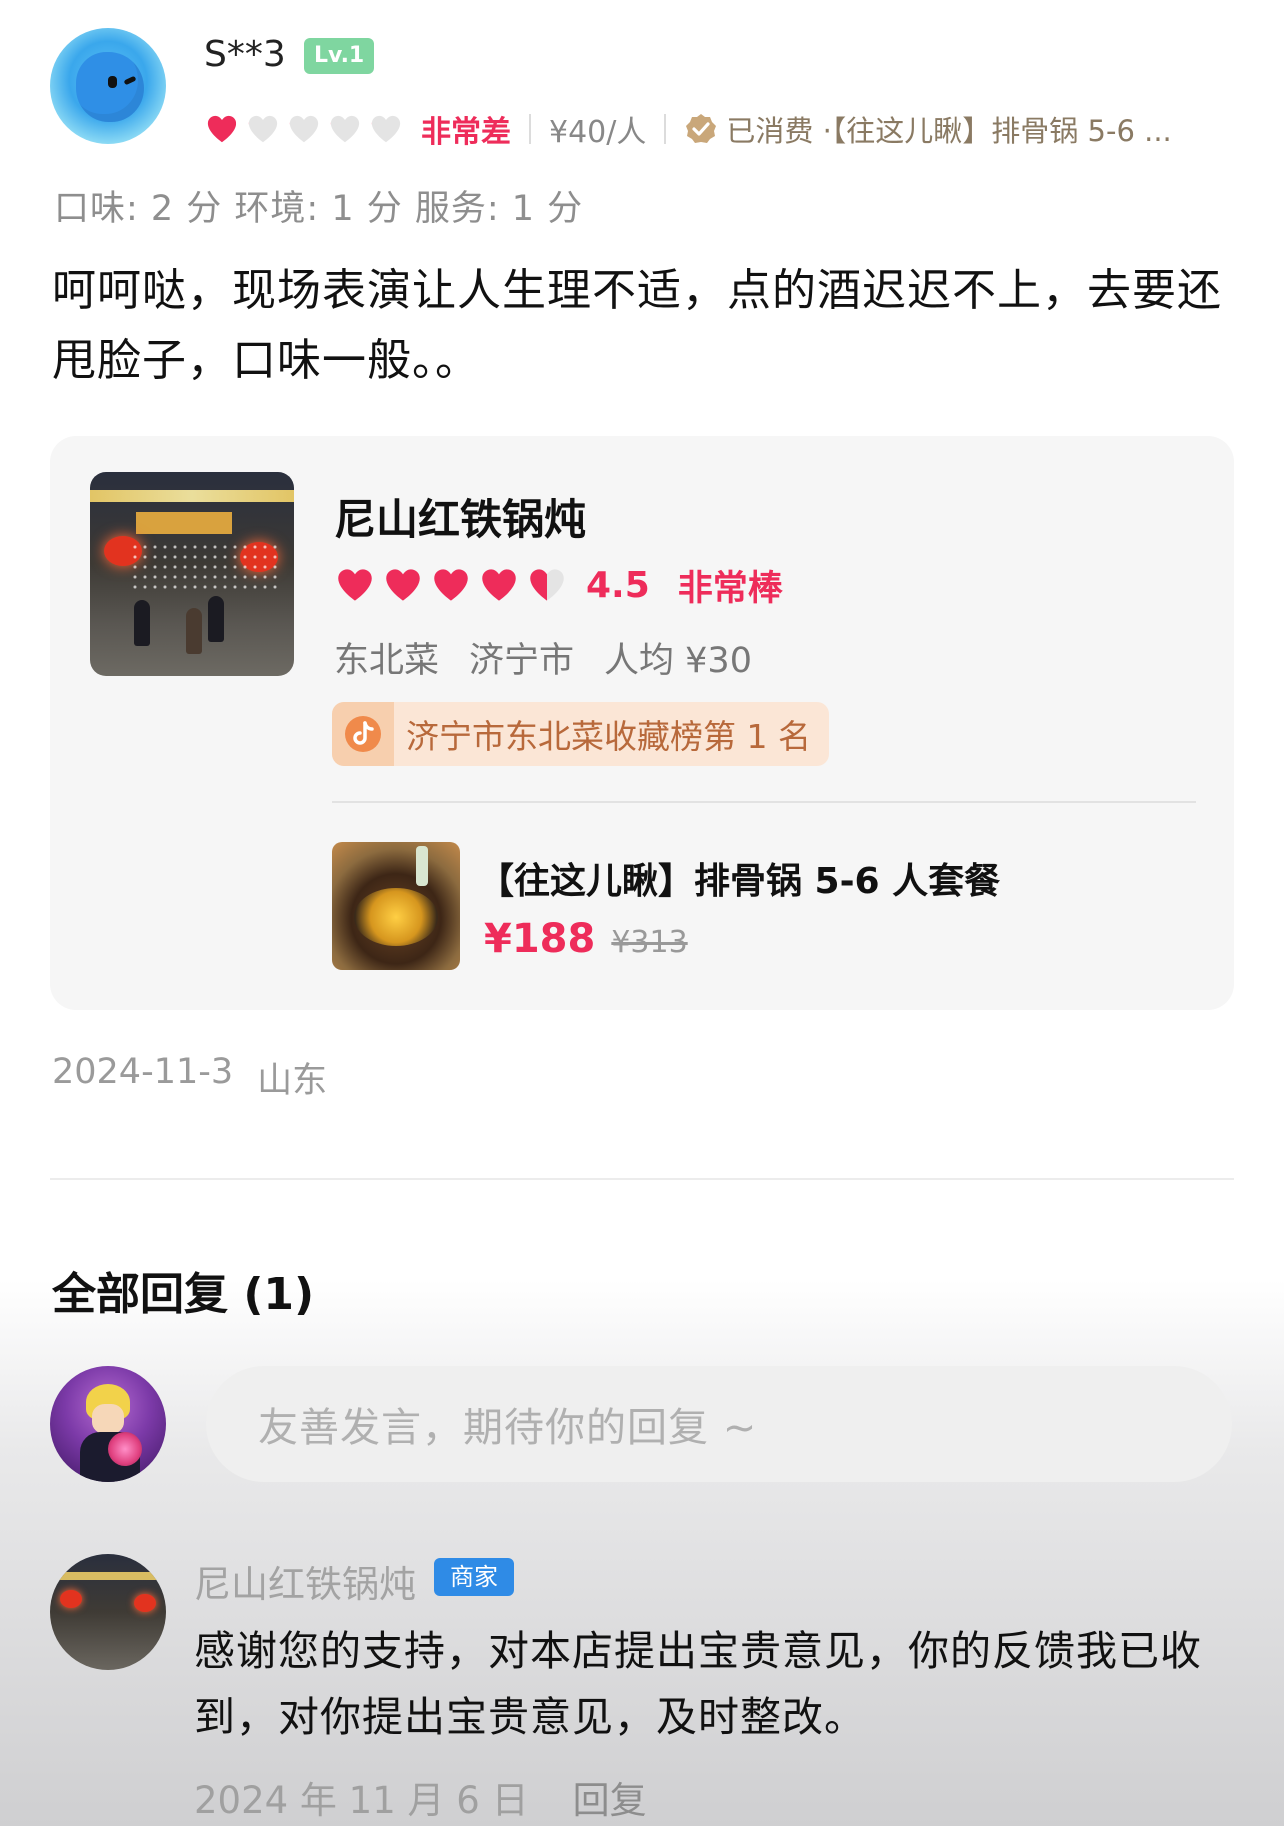 The width and height of the screenshot is (1284, 1826). What do you see at coordinates (508, 1428) in the screenshot?
I see `reply-input-placeholder: 友善发言，期待你的回复 ~` at bounding box center [508, 1428].